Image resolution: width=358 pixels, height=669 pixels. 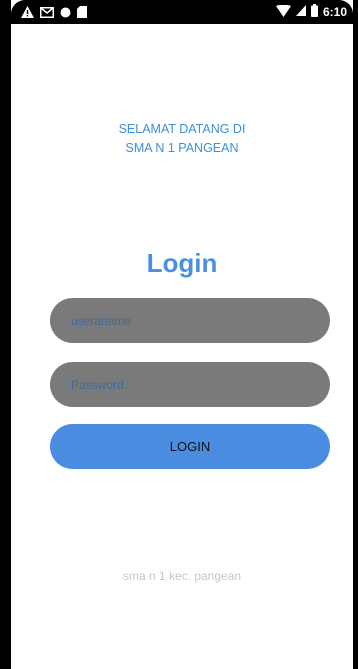 I want to click on status-left-icons, so click(x=54, y=14).